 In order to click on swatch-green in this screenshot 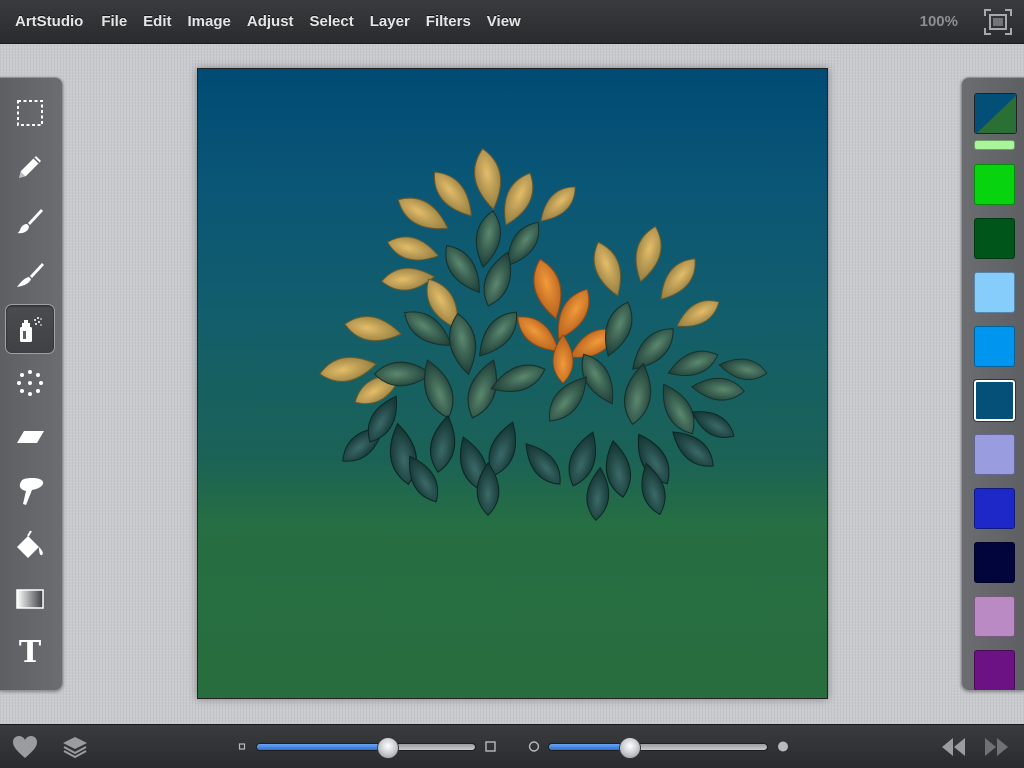, I will do `click(994, 184)`.